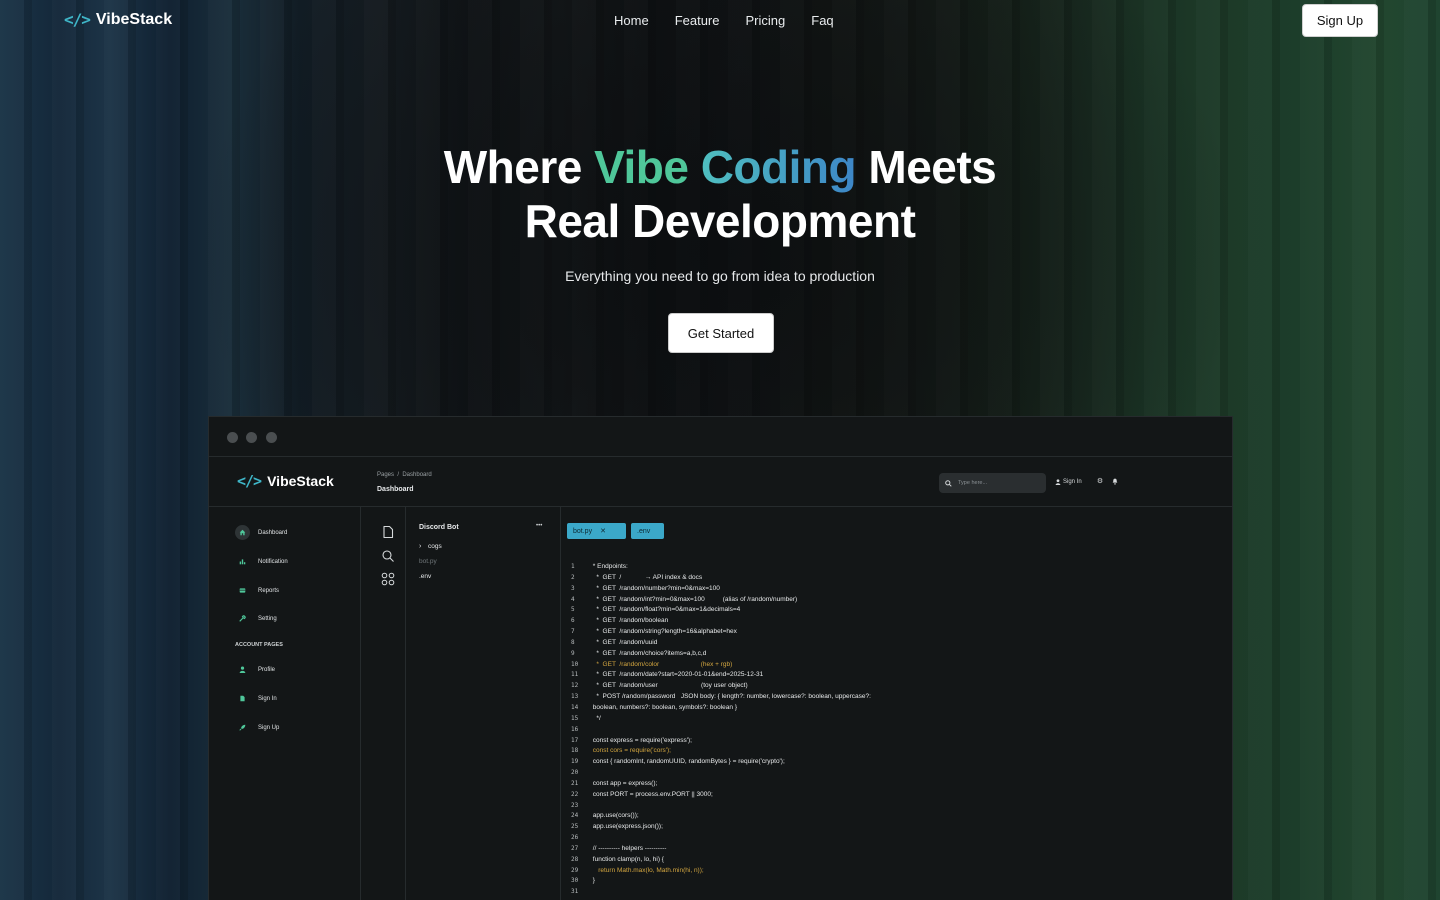 This screenshot has height=900, width=1440. What do you see at coordinates (575, 697) in the screenshot?
I see `line-number: 13` at bounding box center [575, 697].